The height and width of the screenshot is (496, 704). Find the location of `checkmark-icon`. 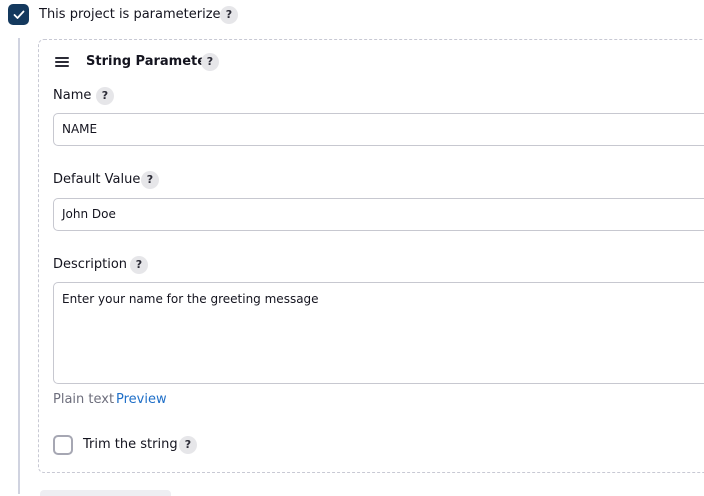

checkmark-icon is located at coordinates (18, 14).